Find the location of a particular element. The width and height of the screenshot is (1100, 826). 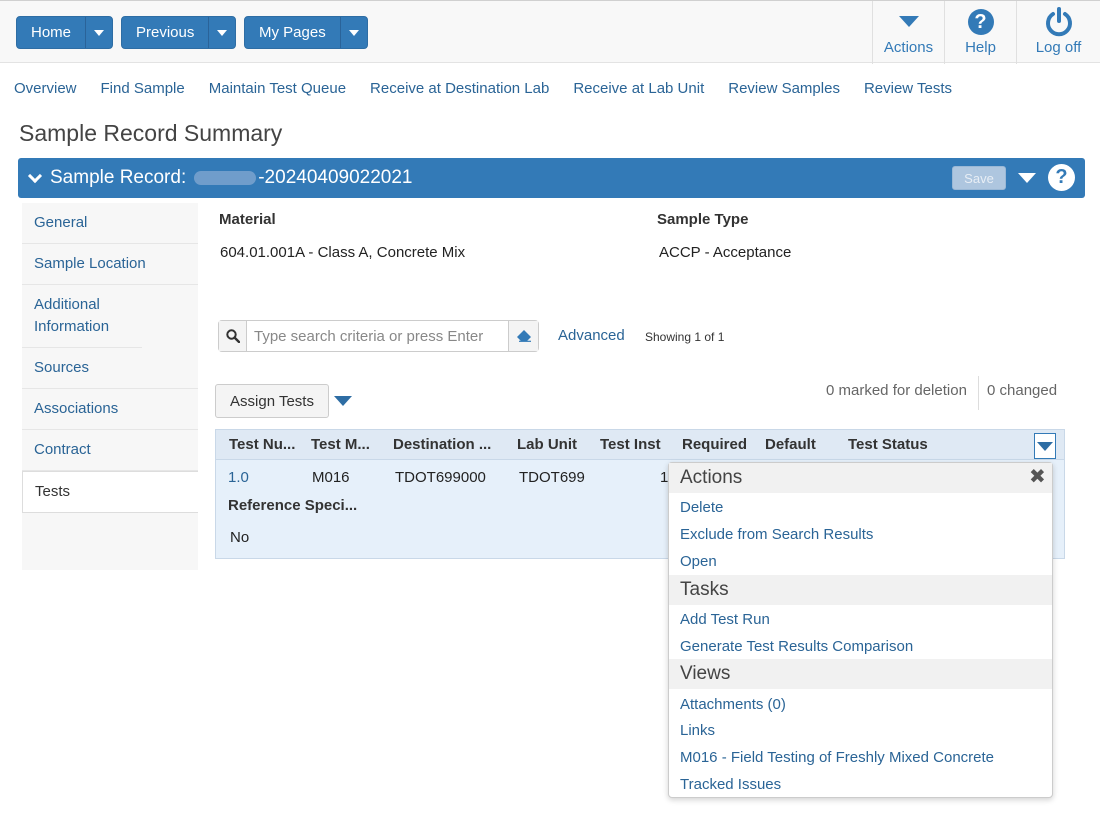

column-header-test-inst: Test Inst is located at coordinates (630, 444).